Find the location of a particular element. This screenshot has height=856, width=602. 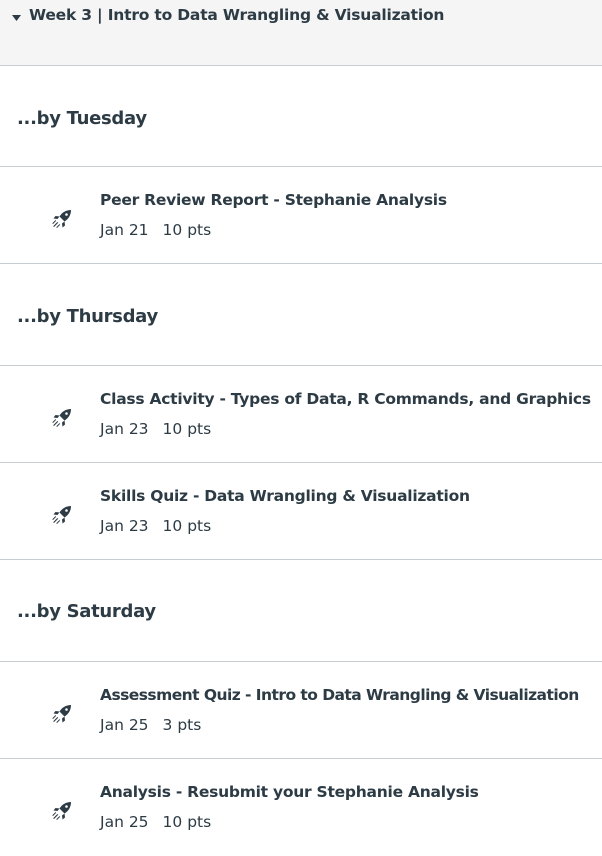

assignment-meta: Jan 25 3 pts is located at coordinates (150, 725).